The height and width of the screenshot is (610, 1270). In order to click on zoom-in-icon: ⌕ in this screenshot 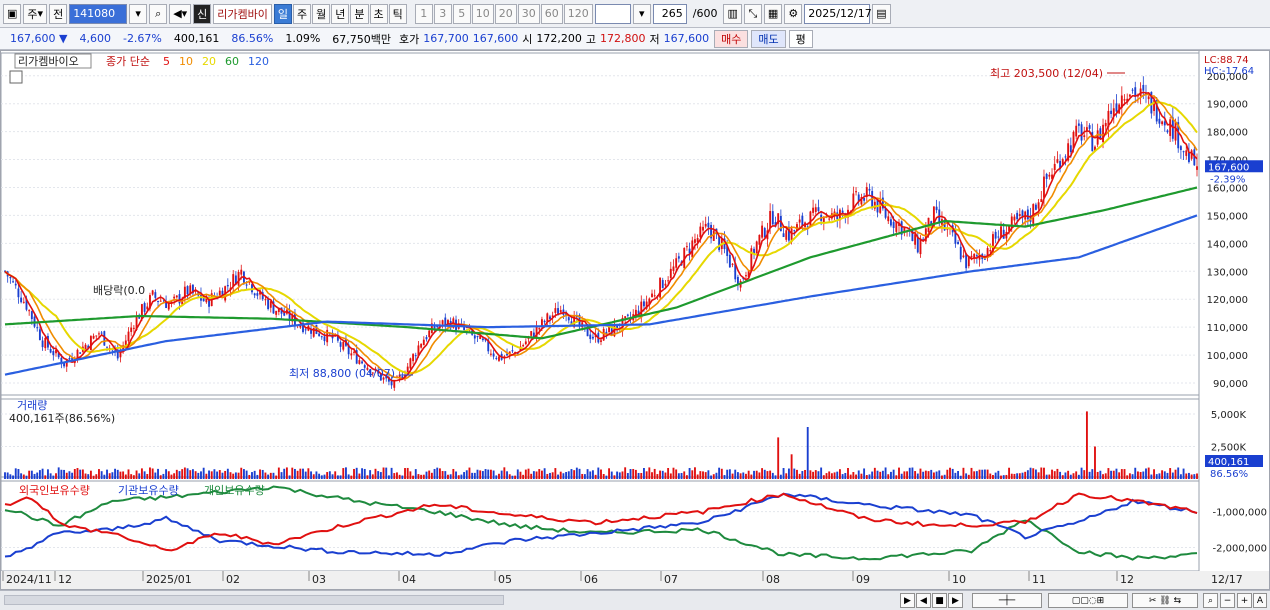, I will do `click(1210, 600)`.